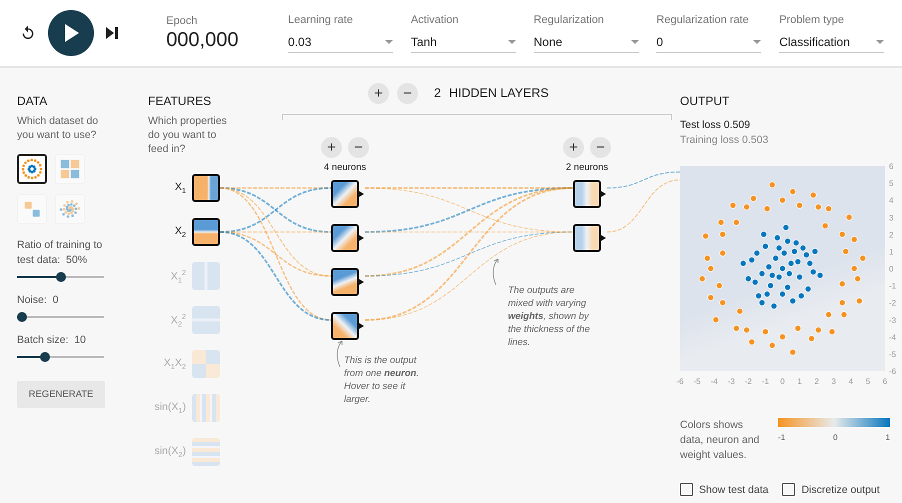 The height and width of the screenshot is (503, 902). Describe the element at coordinates (339, 354) in the screenshot. I see `curved-arrow-icon` at that location.